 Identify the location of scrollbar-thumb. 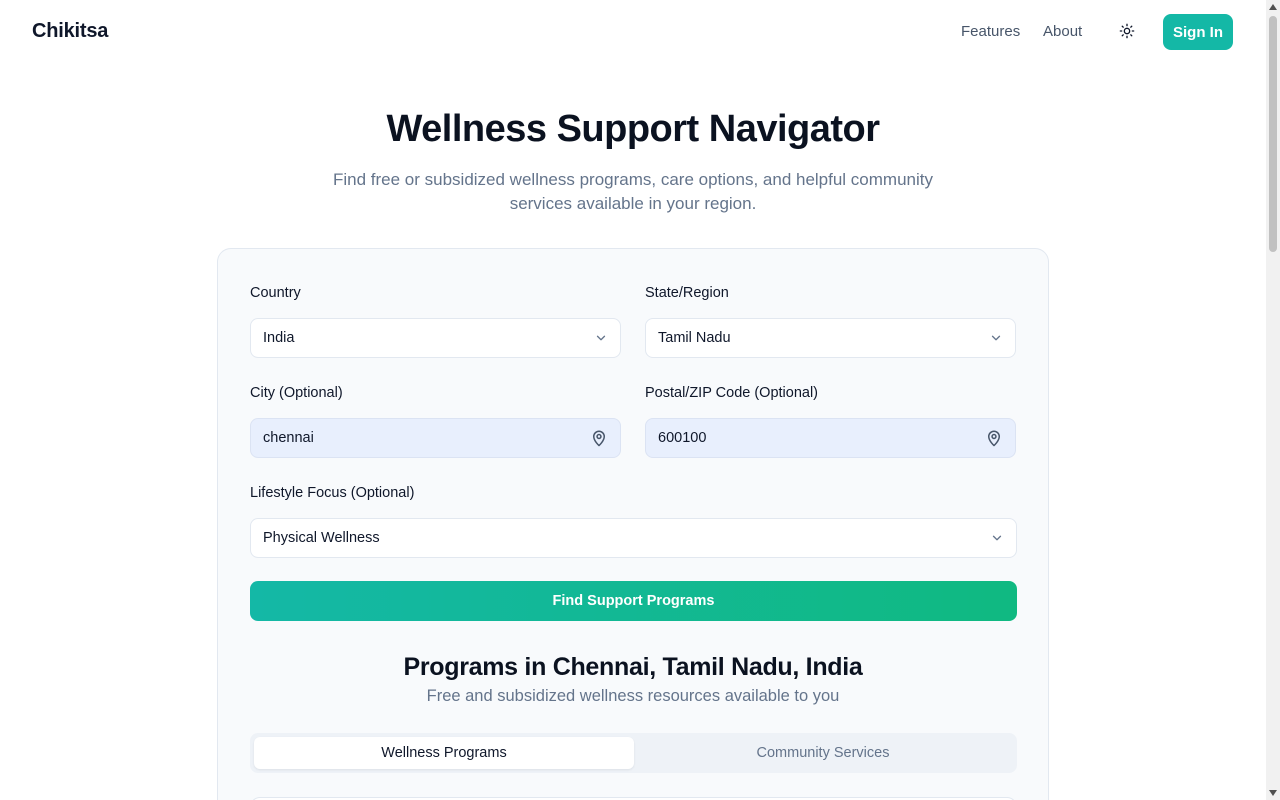
(1273, 134).